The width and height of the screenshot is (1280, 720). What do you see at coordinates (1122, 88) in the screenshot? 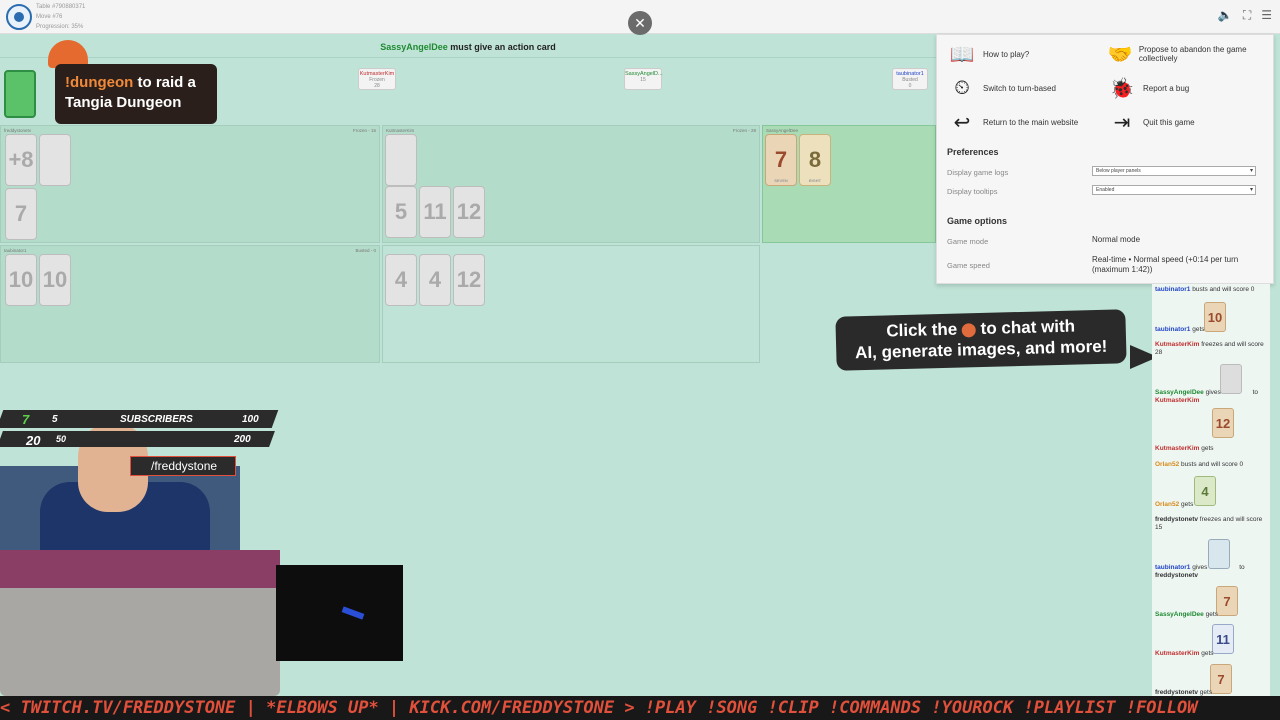
I see `bug-icon: 🐞` at bounding box center [1122, 88].